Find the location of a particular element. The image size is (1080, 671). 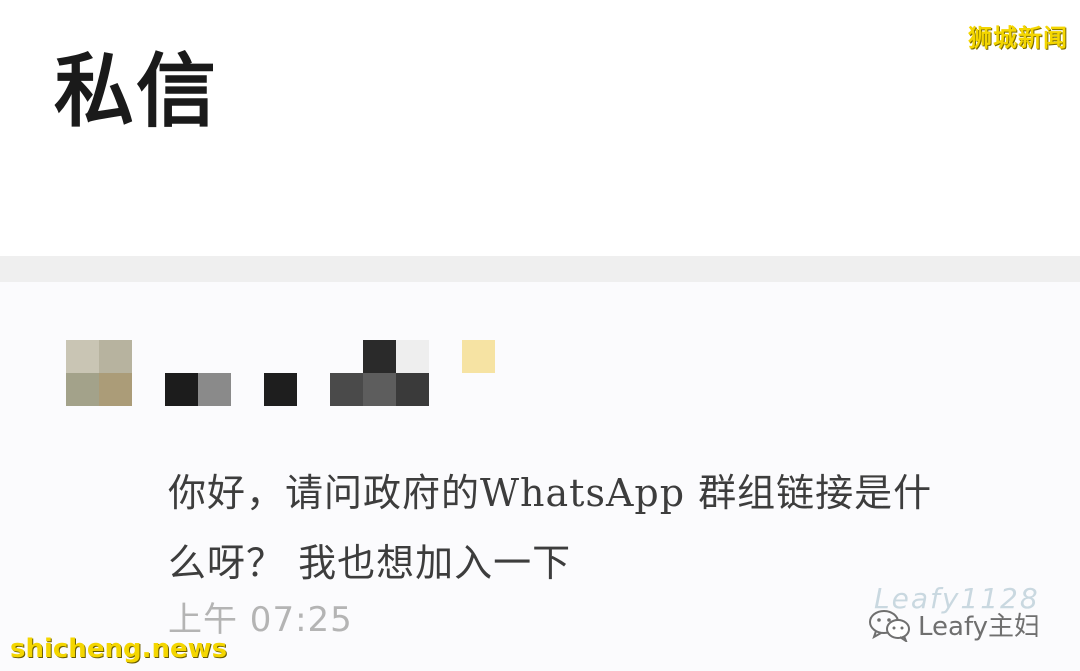

site-watermark-bottom: shicheng.news is located at coordinates (119, 649).